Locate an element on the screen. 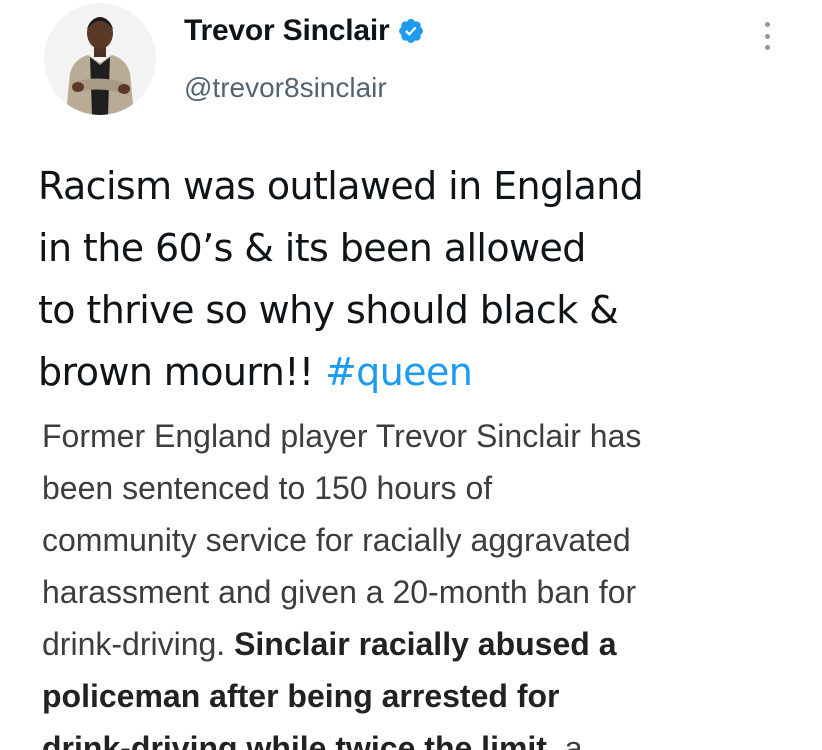  display-name: Trevor Sinclair is located at coordinates (287, 31).